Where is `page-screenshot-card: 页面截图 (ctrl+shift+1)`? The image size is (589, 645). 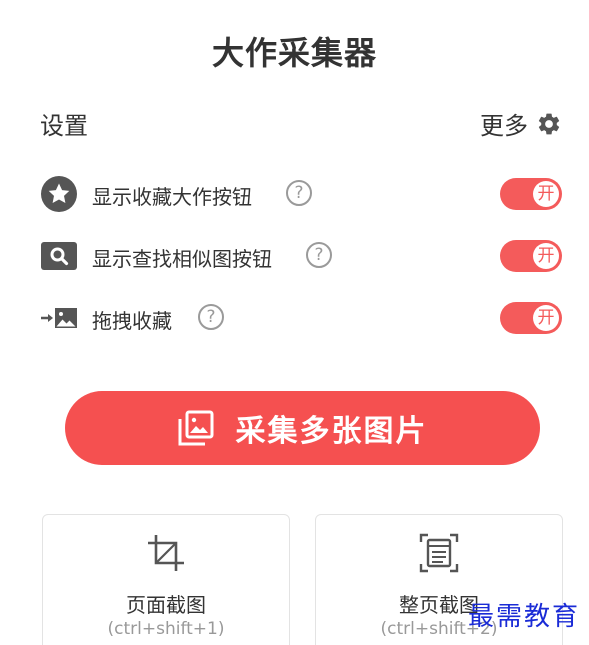
page-screenshot-card: 页面截图 (ctrl+shift+1) is located at coordinates (166, 579).